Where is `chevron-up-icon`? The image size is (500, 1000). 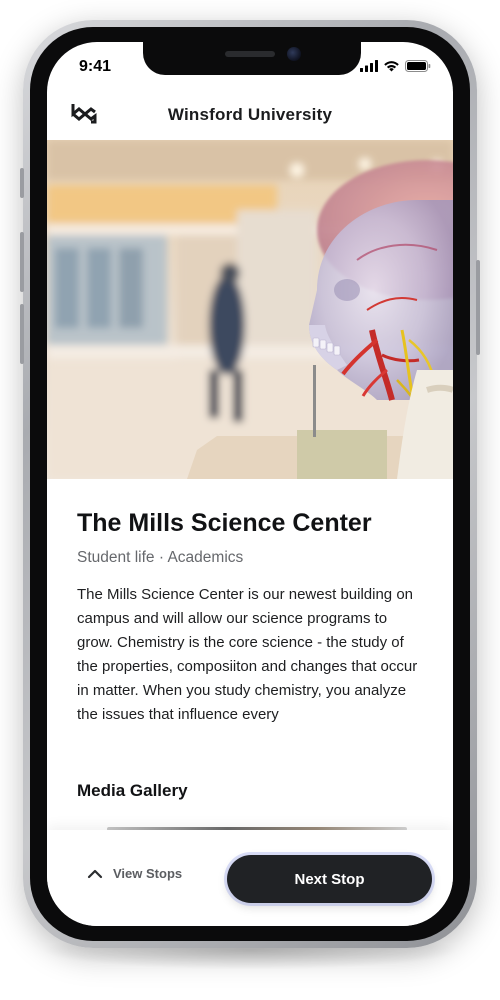 chevron-up-icon is located at coordinates (95, 873).